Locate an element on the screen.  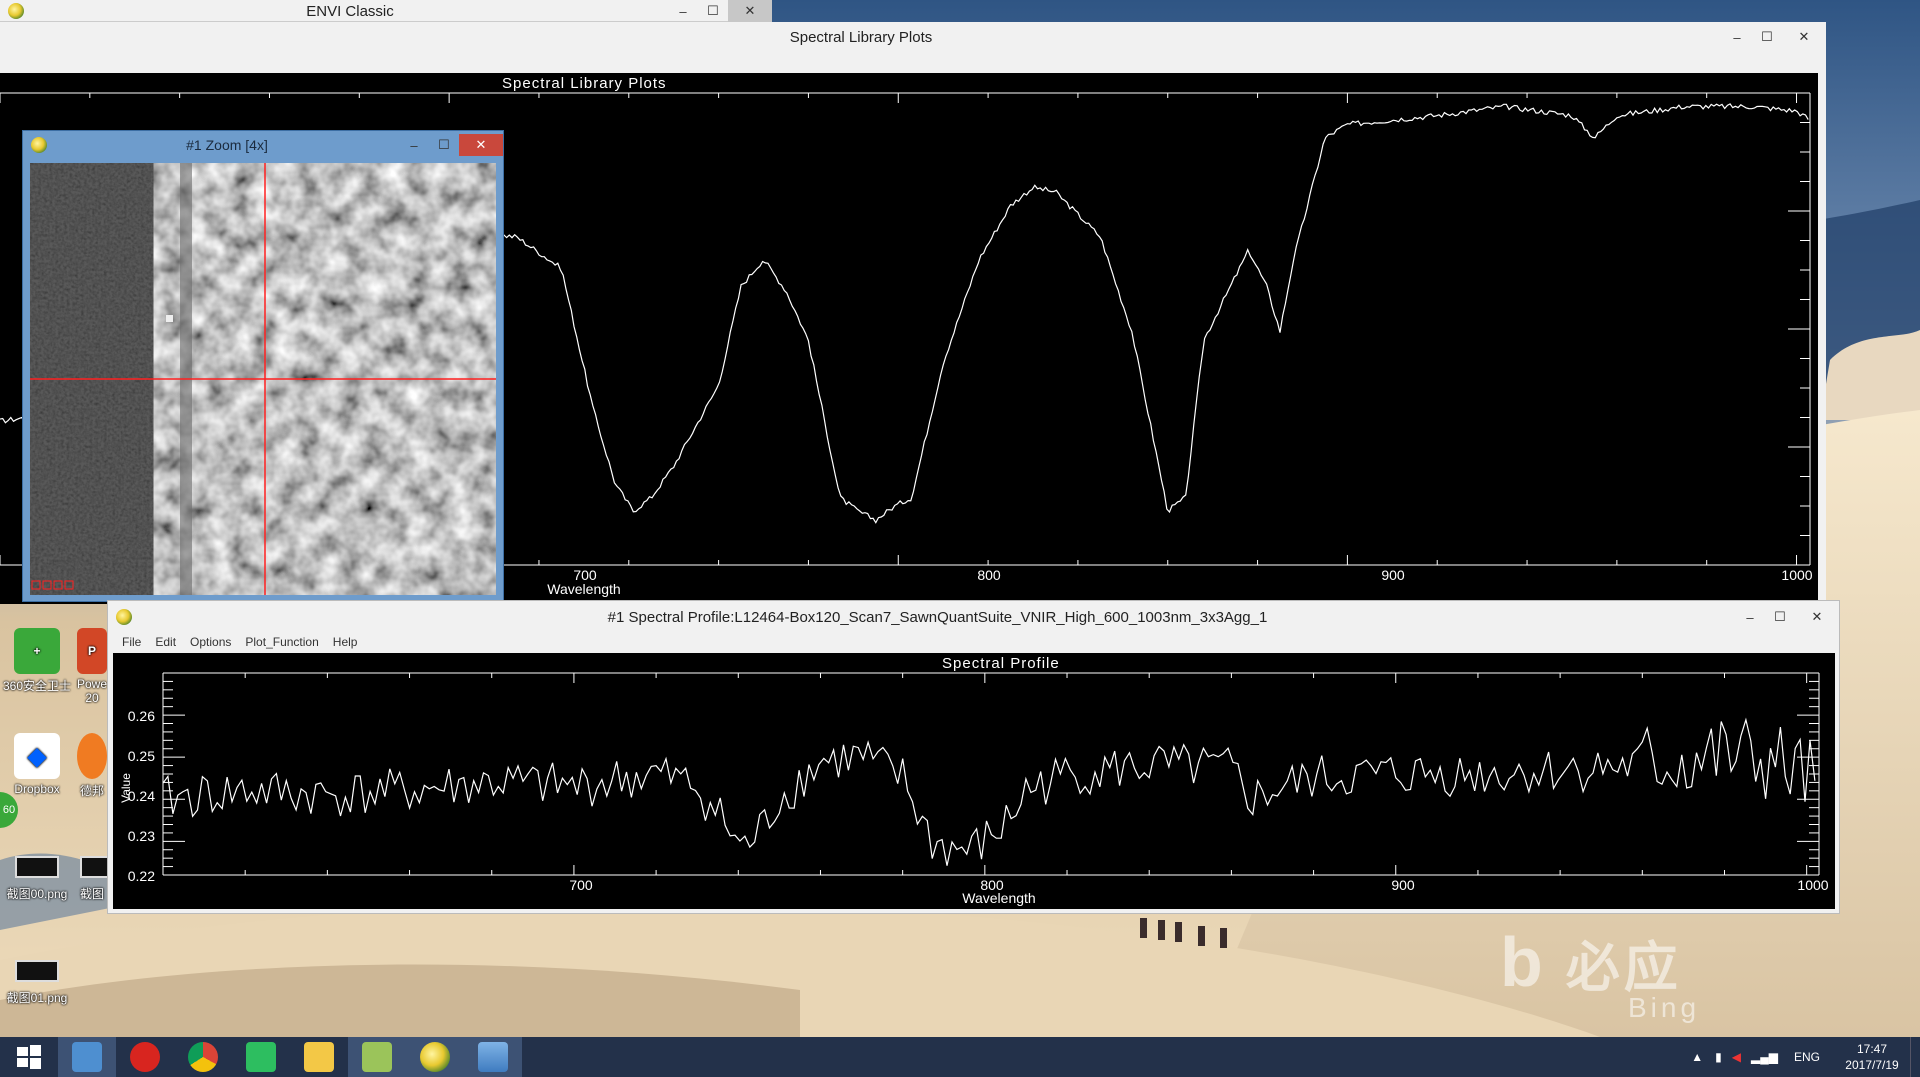
x-tick-label: 700 is located at coordinates (581, 885).